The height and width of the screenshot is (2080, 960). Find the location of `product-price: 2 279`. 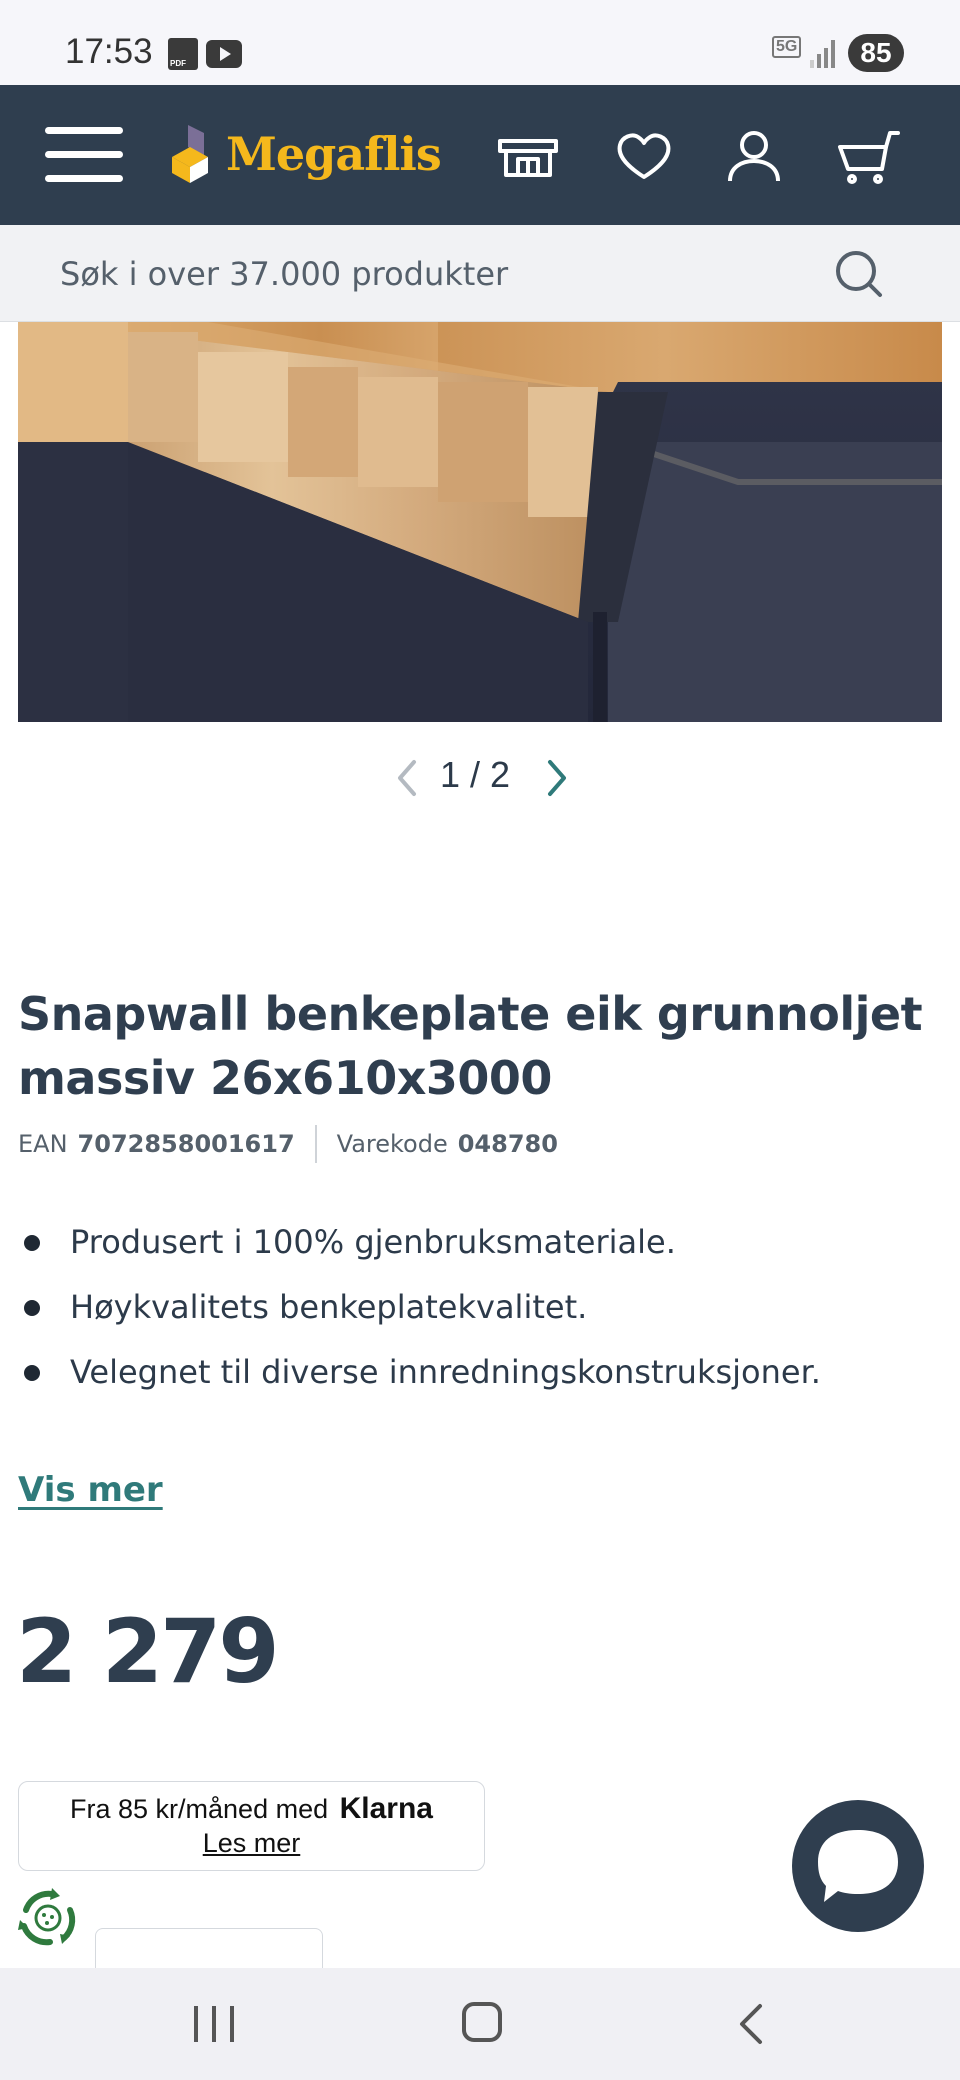

product-price: 2 279 is located at coordinates (148, 1651).